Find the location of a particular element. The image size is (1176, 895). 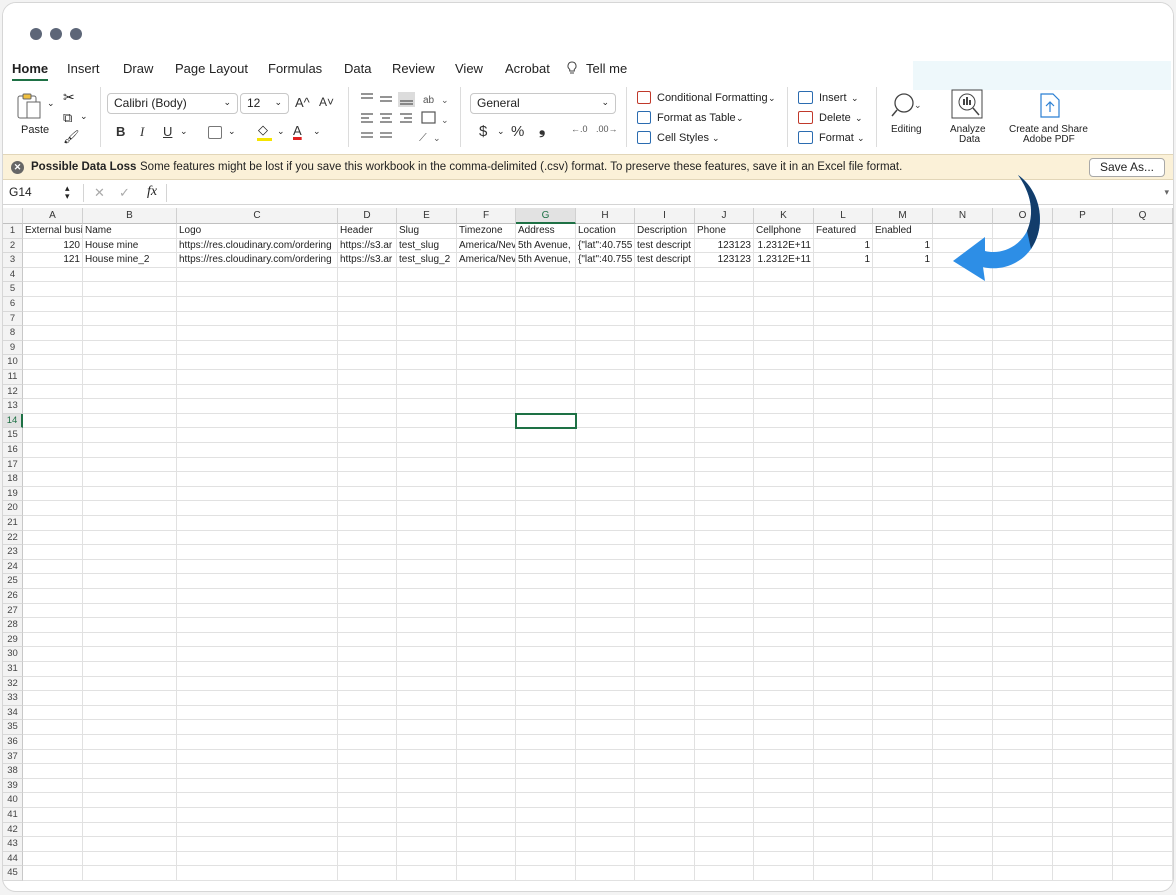

tab-review: Review is located at coordinates (413, 68).